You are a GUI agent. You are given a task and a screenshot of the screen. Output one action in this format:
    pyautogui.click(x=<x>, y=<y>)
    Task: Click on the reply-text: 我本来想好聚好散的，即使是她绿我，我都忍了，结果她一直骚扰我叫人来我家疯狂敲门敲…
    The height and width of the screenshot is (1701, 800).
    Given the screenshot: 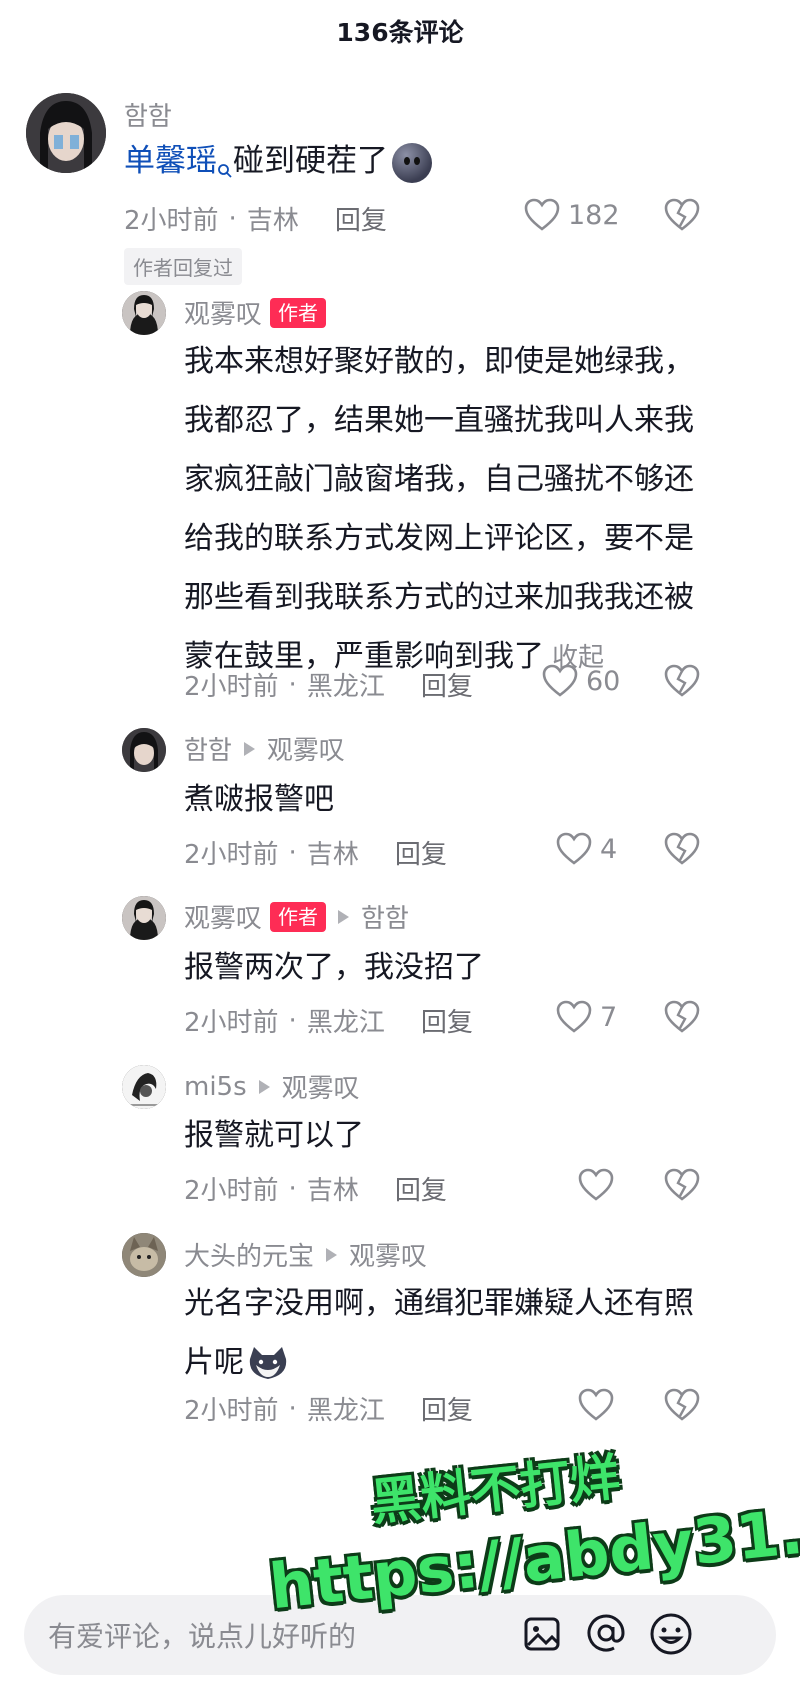 What is the action you would take?
    pyautogui.click(x=449, y=510)
    